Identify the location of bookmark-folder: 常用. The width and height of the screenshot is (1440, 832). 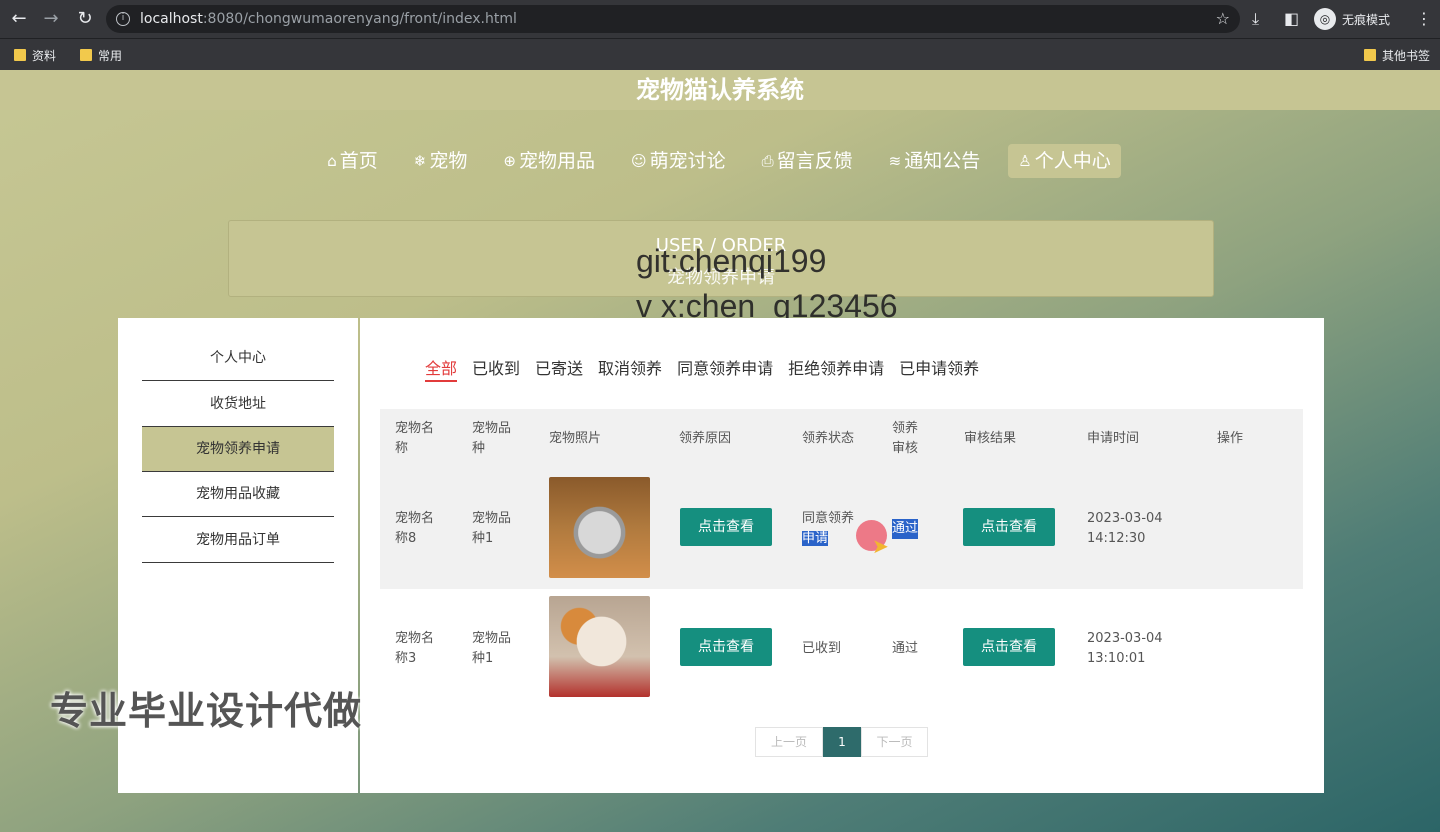
(101, 55).